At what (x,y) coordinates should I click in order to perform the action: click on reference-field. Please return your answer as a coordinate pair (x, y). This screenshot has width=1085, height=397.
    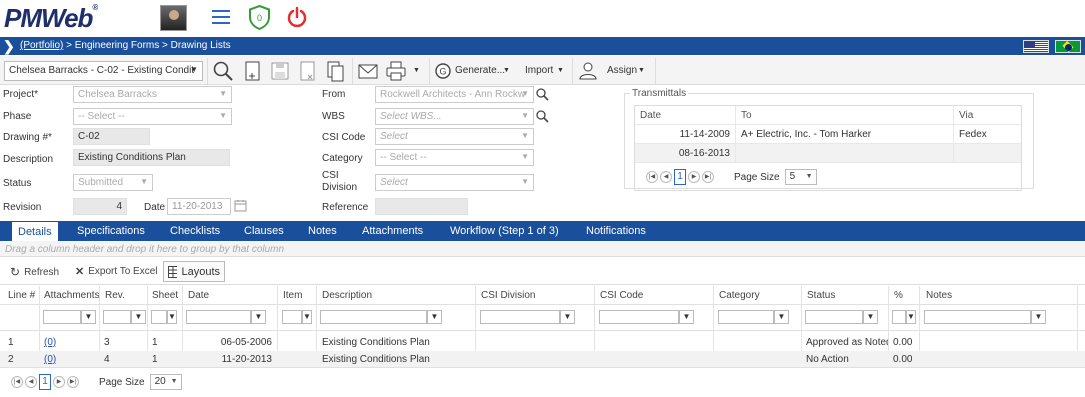
    Looking at the image, I should click on (421, 206).